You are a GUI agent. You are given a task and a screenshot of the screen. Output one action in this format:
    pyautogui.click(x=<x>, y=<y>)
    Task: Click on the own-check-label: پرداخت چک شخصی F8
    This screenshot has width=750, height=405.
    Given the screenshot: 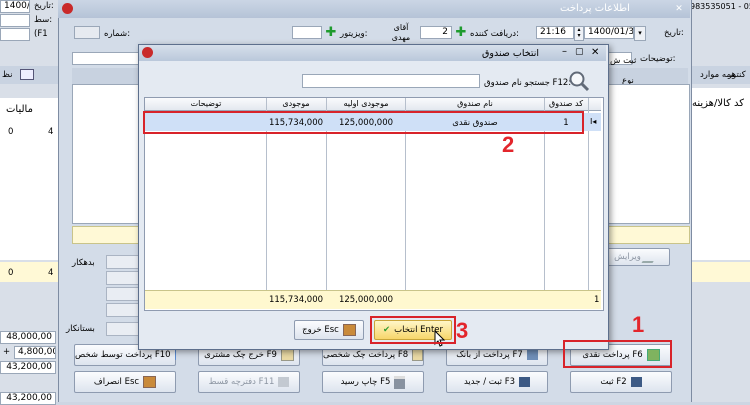 What is the action you would take?
    pyautogui.click(x=365, y=355)
    